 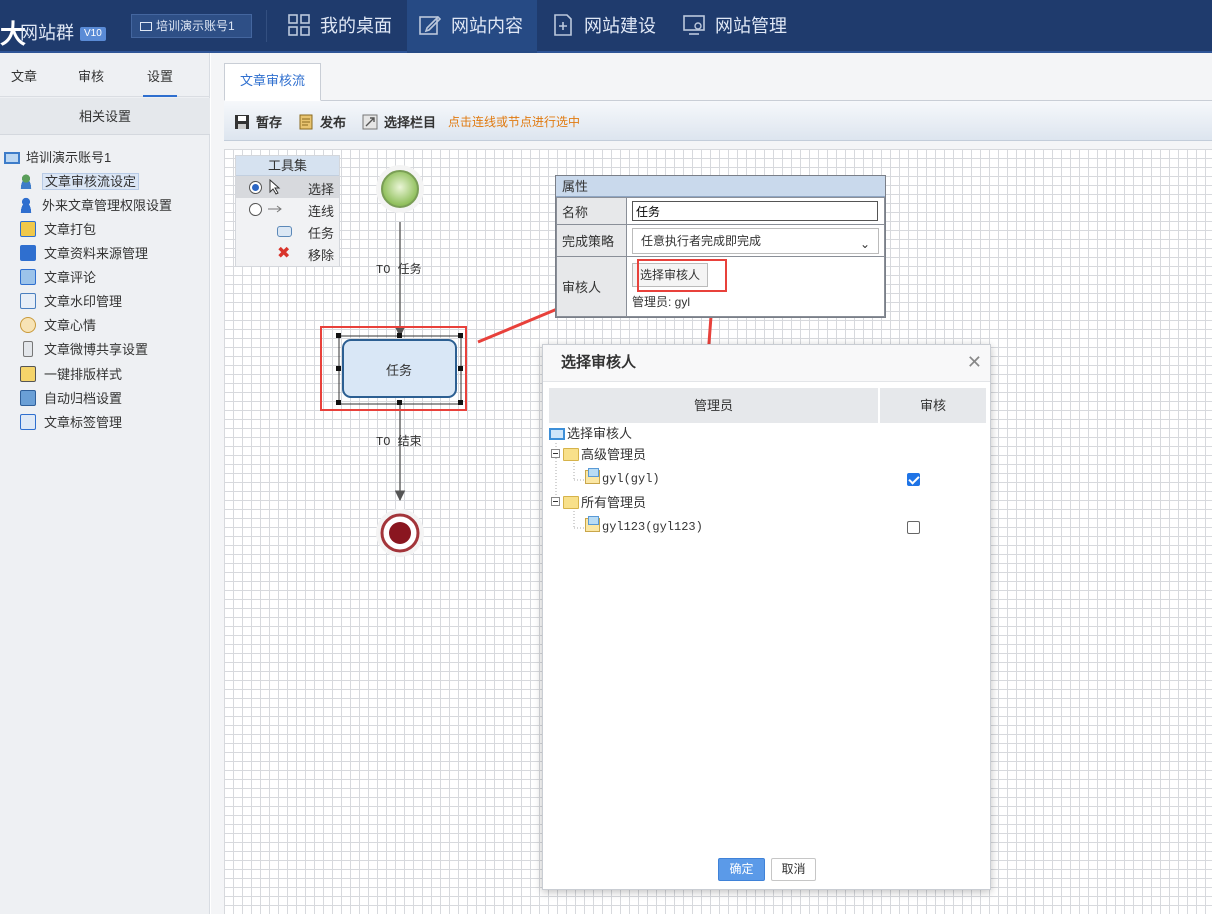 I want to click on sidebar-item-label: 文章心情, so click(x=70, y=325).